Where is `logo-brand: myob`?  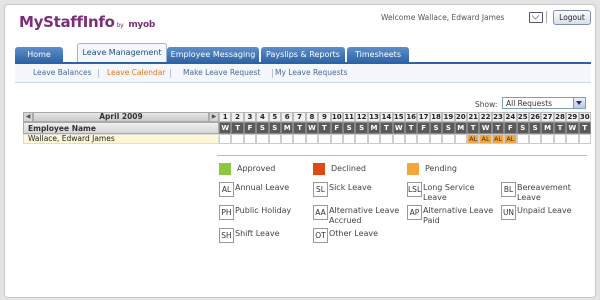 logo-brand: myob is located at coordinates (142, 25).